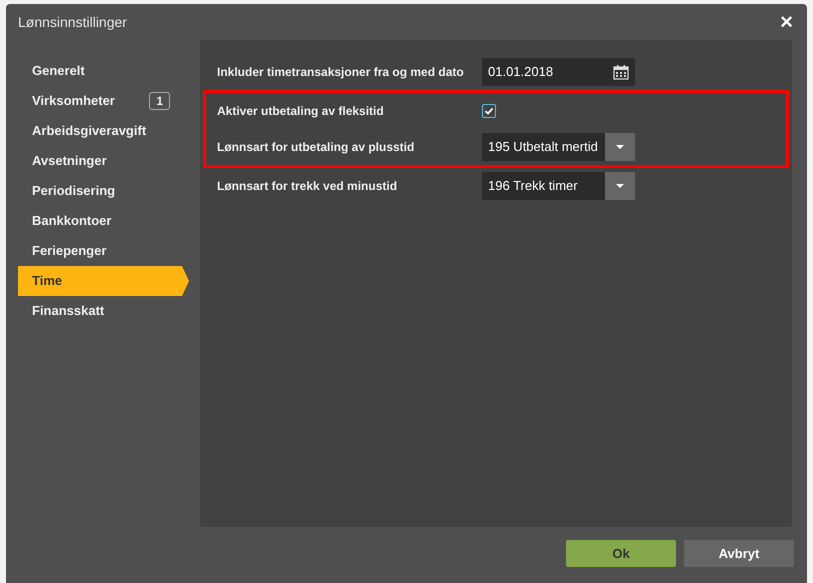 This screenshot has width=813, height=583. Describe the element at coordinates (100, 131) in the screenshot. I see `sidebar-item: Arbeidsgiveravgift` at that location.